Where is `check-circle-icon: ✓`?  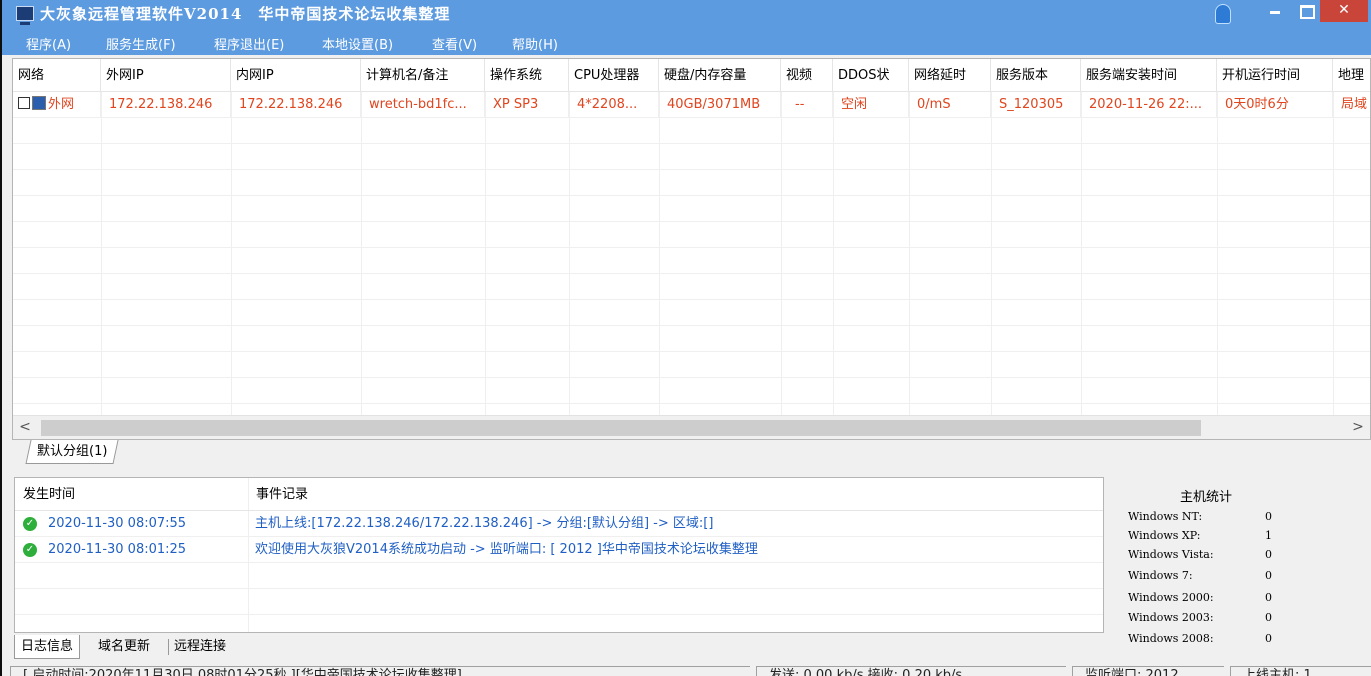
check-circle-icon: ✓ is located at coordinates (30, 550).